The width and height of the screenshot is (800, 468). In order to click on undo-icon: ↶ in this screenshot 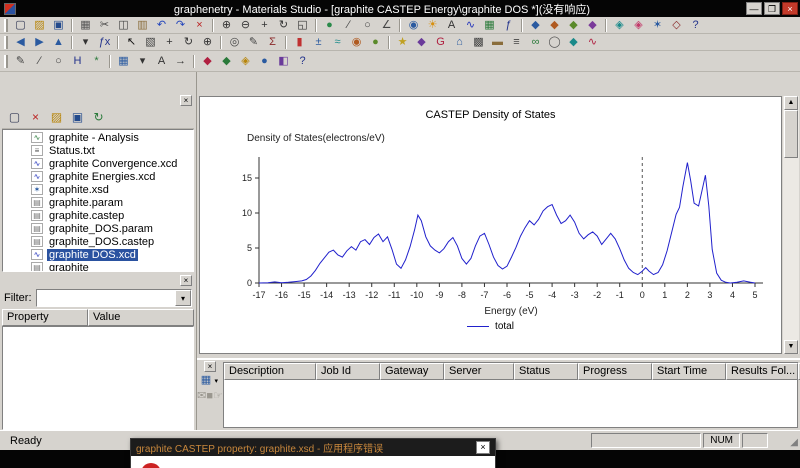, I will do `click(161, 25)`.